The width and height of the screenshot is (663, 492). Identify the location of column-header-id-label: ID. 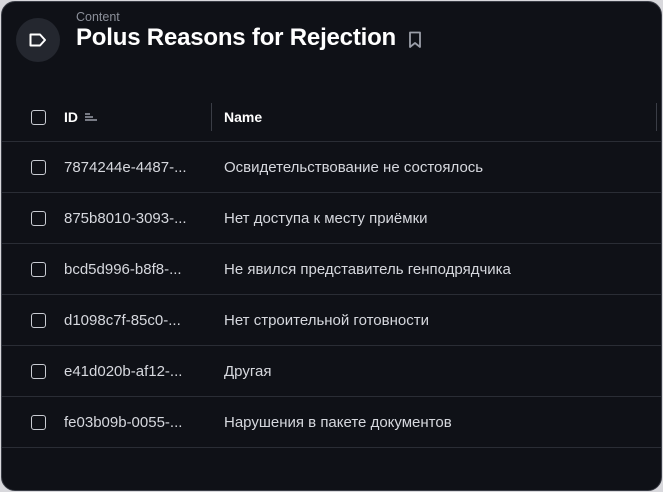
(71, 117).